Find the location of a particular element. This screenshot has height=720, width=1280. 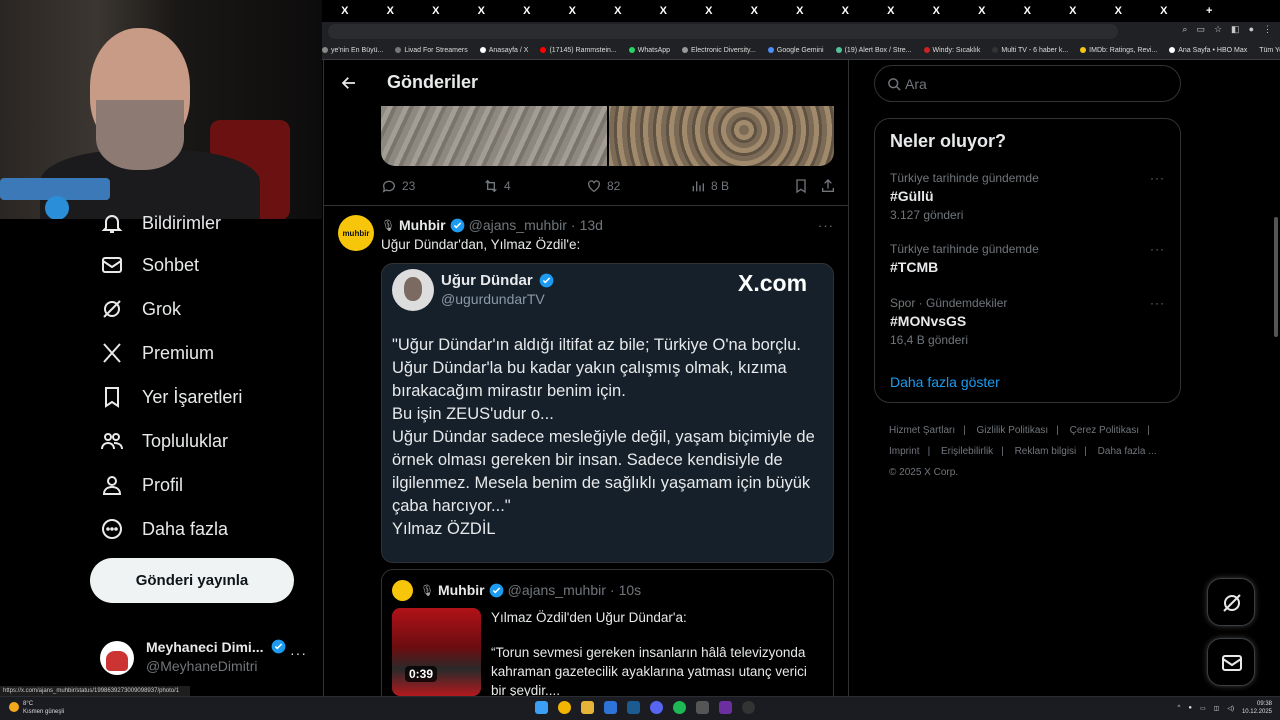

footer-link: Imprint is located at coordinates (904, 451).